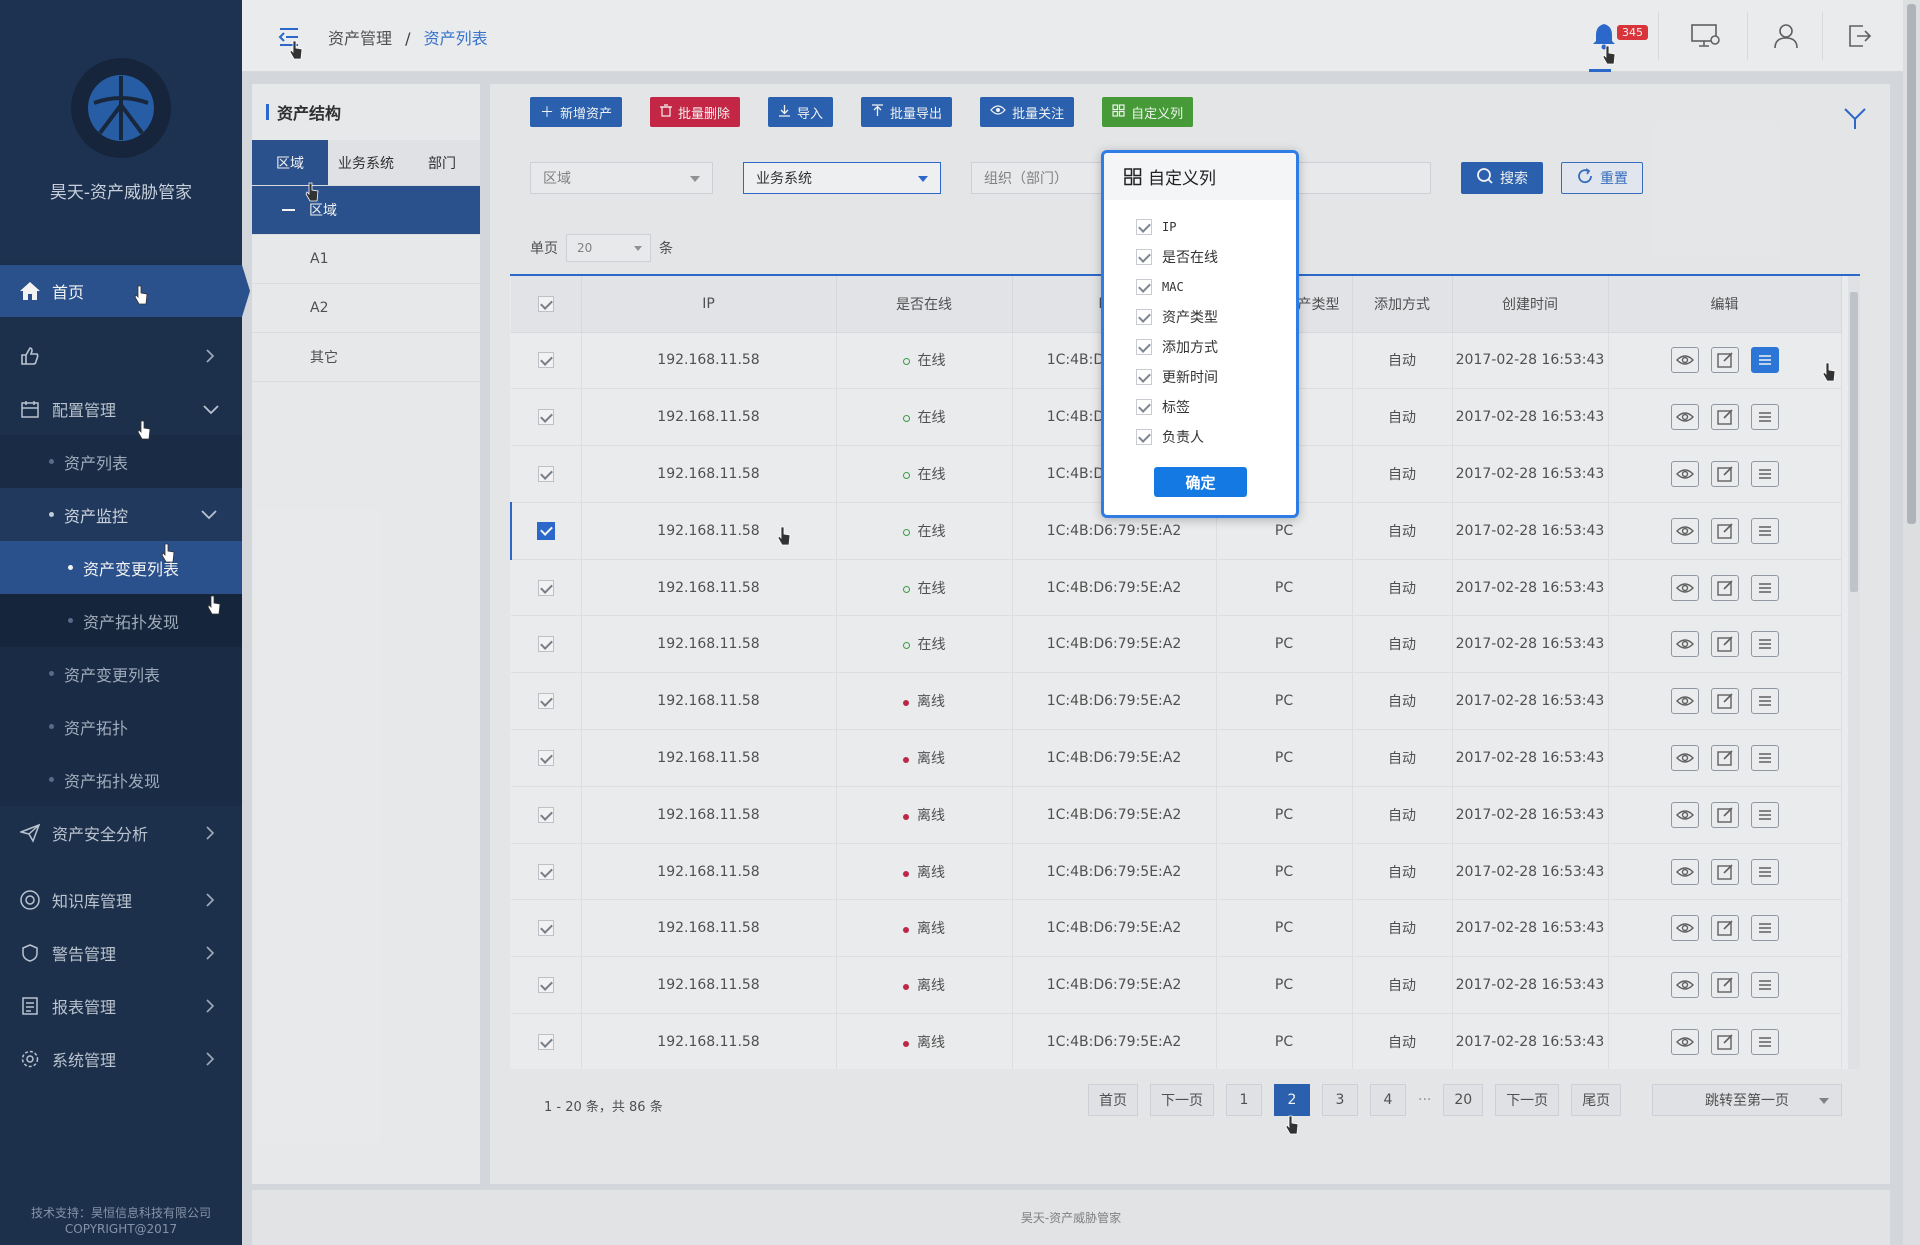 The height and width of the screenshot is (1245, 1920). Describe the element at coordinates (1463, 1100) in the screenshot. I see `page-20-button: 20` at that location.